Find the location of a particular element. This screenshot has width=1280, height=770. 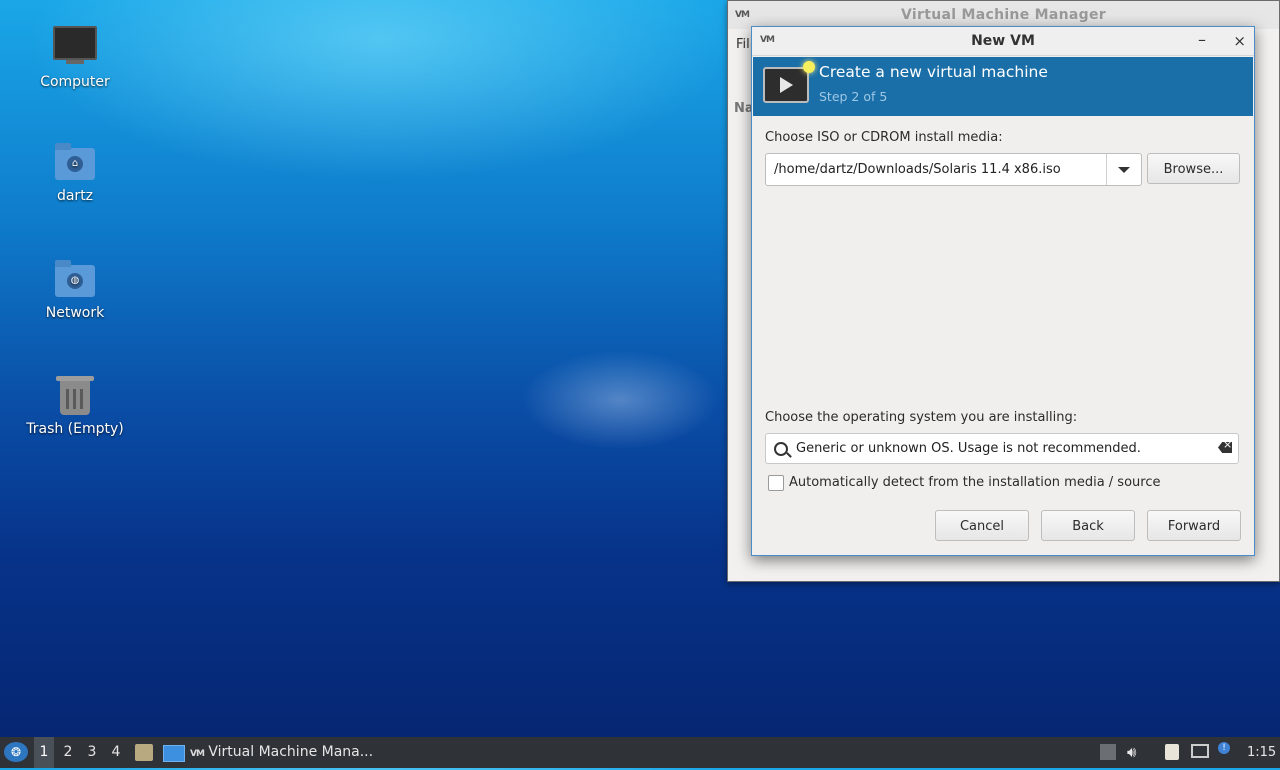

clock: 1:15 is located at coordinates (1261, 752).